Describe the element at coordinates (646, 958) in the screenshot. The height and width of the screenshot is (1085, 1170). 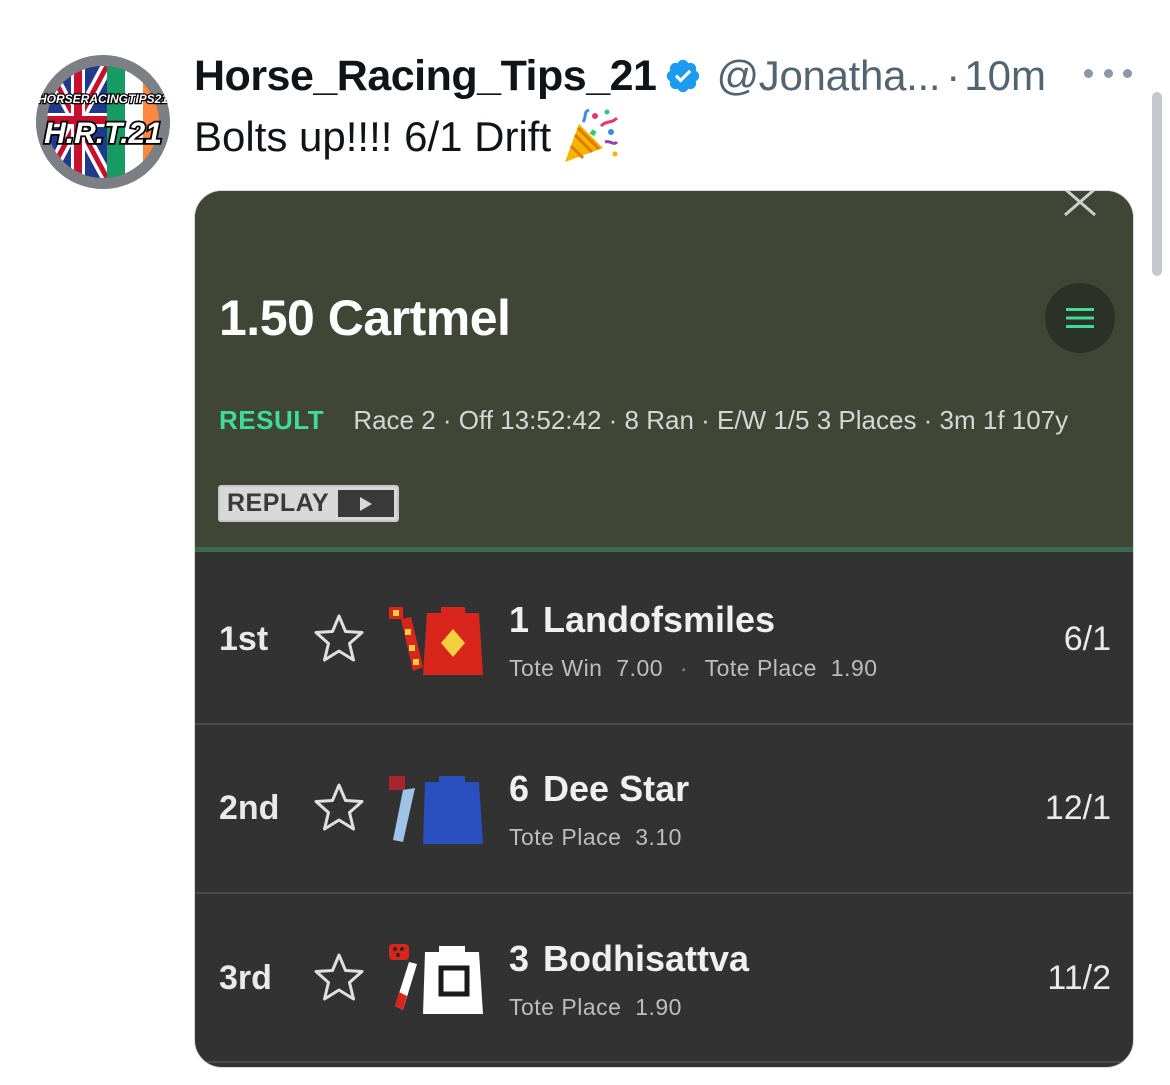
I see `horse-name: Bodhisattva` at that location.